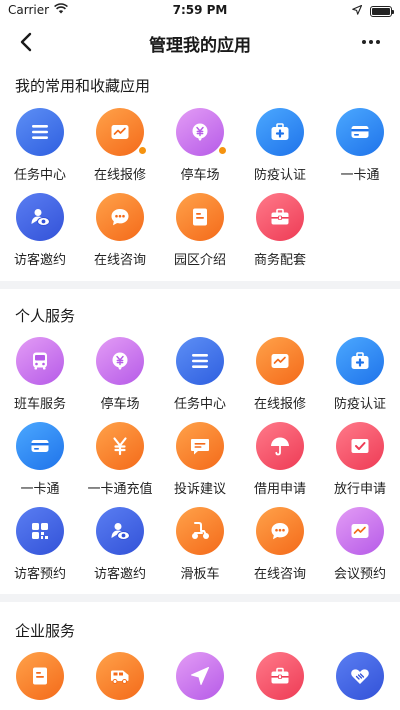 The image size is (400, 710). What do you see at coordinates (360, 446) in the screenshot?
I see `check-card-icon` at bounding box center [360, 446].